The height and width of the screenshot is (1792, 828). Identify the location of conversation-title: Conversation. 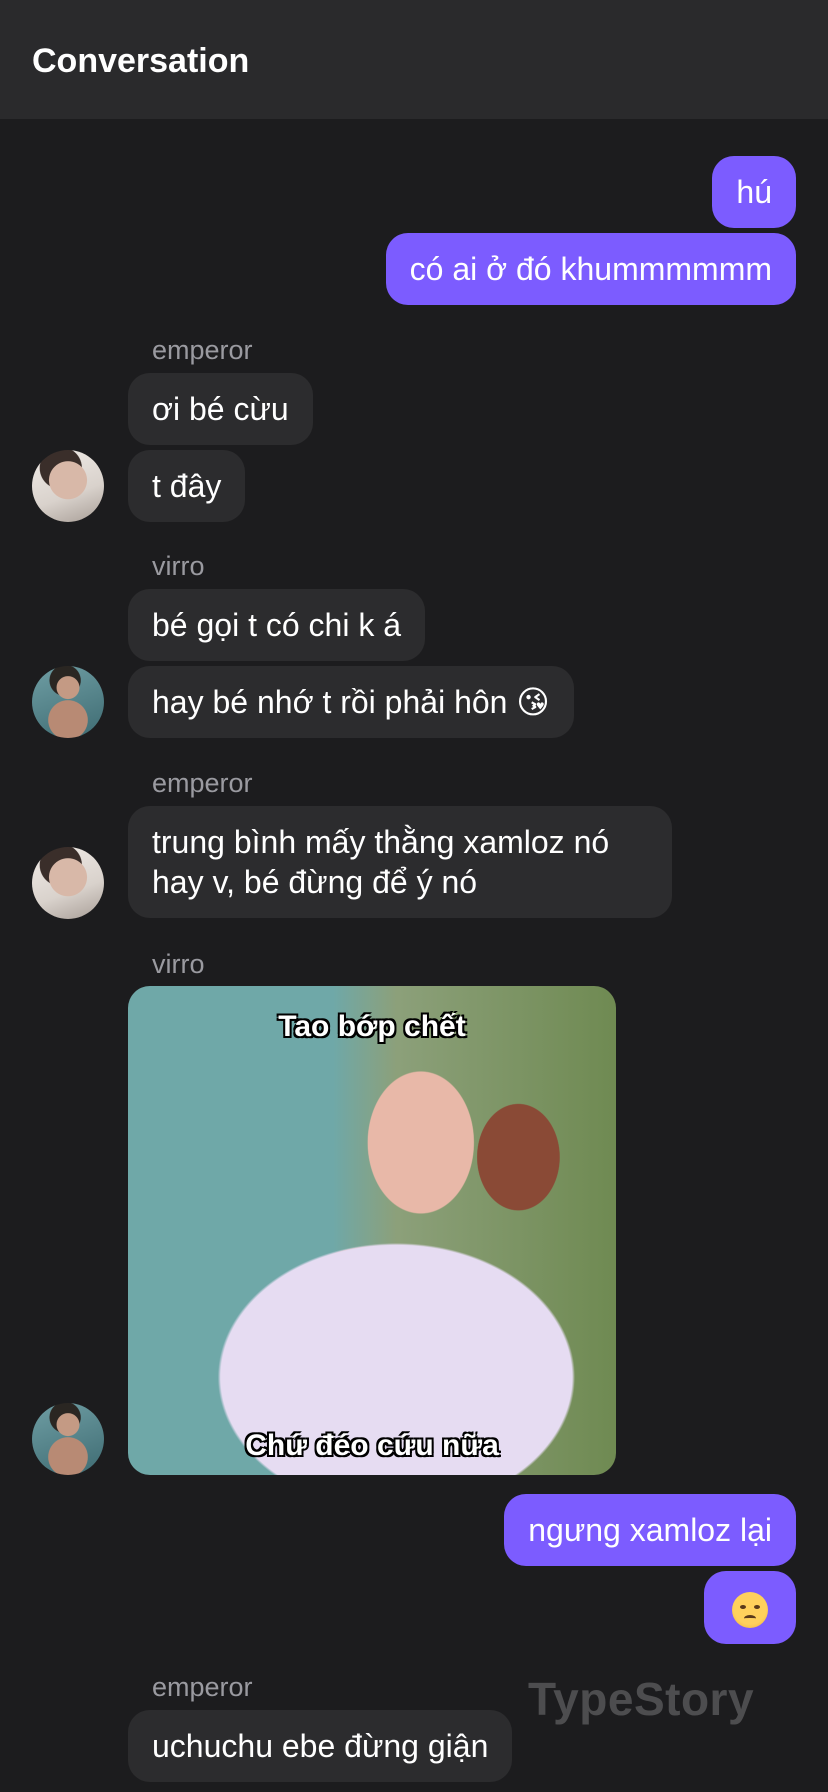
(141, 61).